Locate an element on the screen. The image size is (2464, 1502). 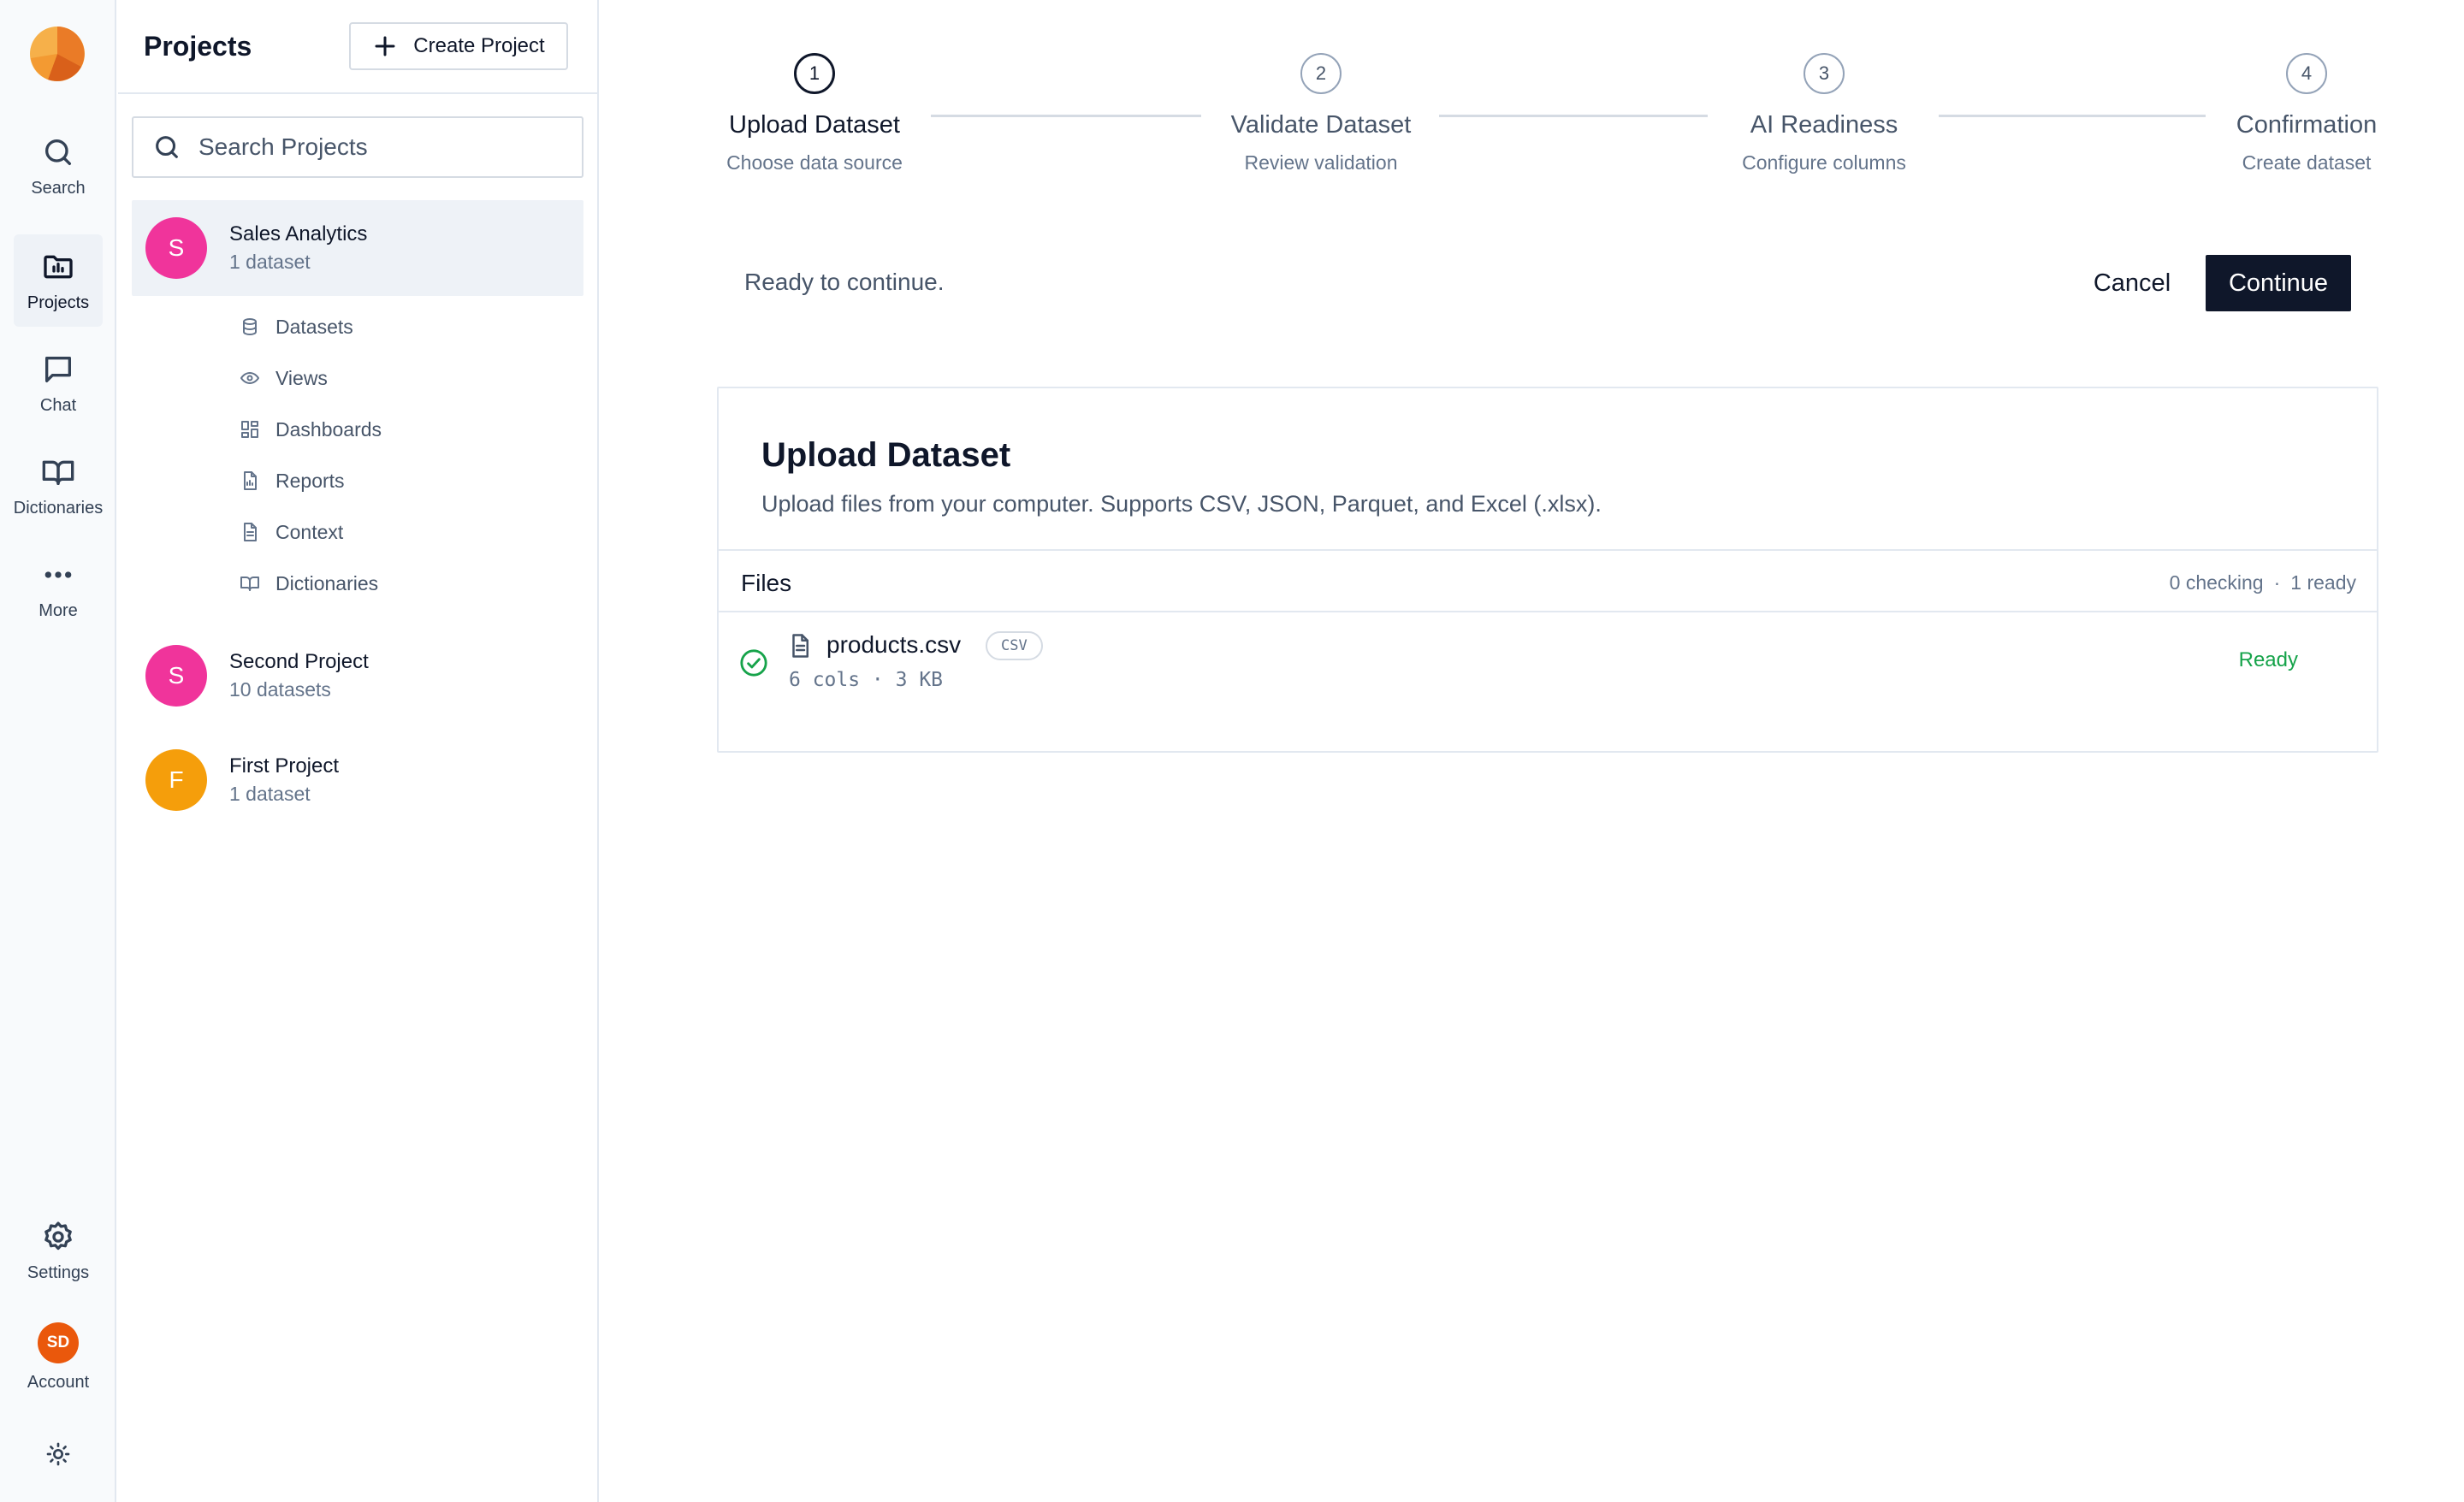
project-nav-reports: Reports is located at coordinates (292, 481).